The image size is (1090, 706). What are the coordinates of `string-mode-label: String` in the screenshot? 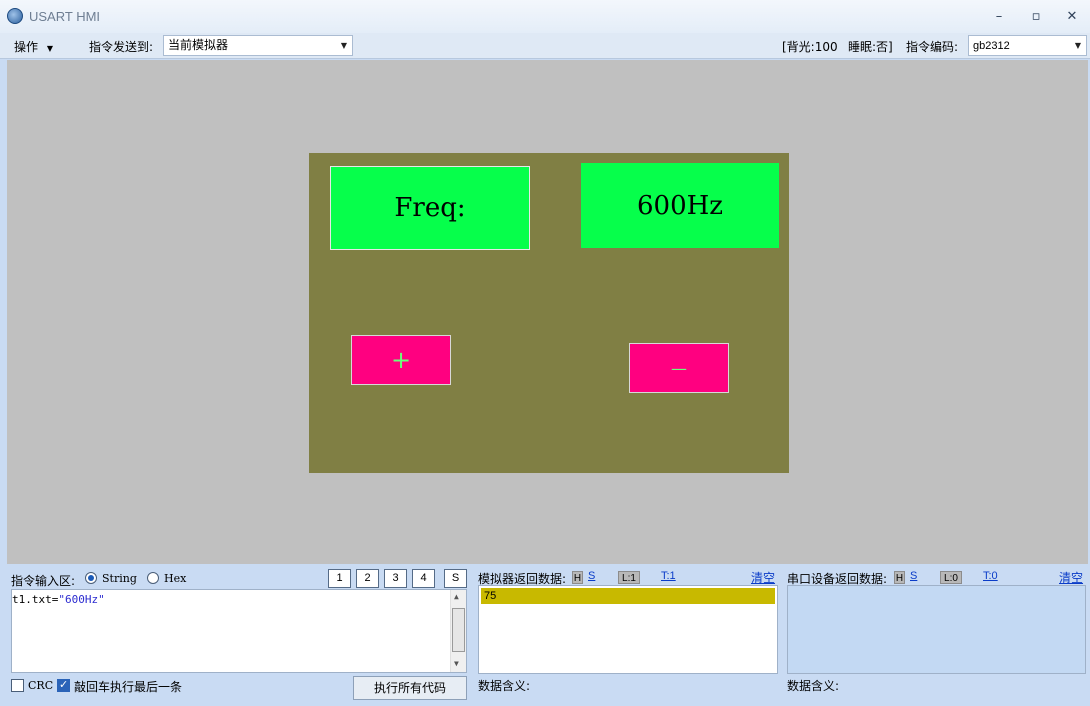 It's located at (119, 578).